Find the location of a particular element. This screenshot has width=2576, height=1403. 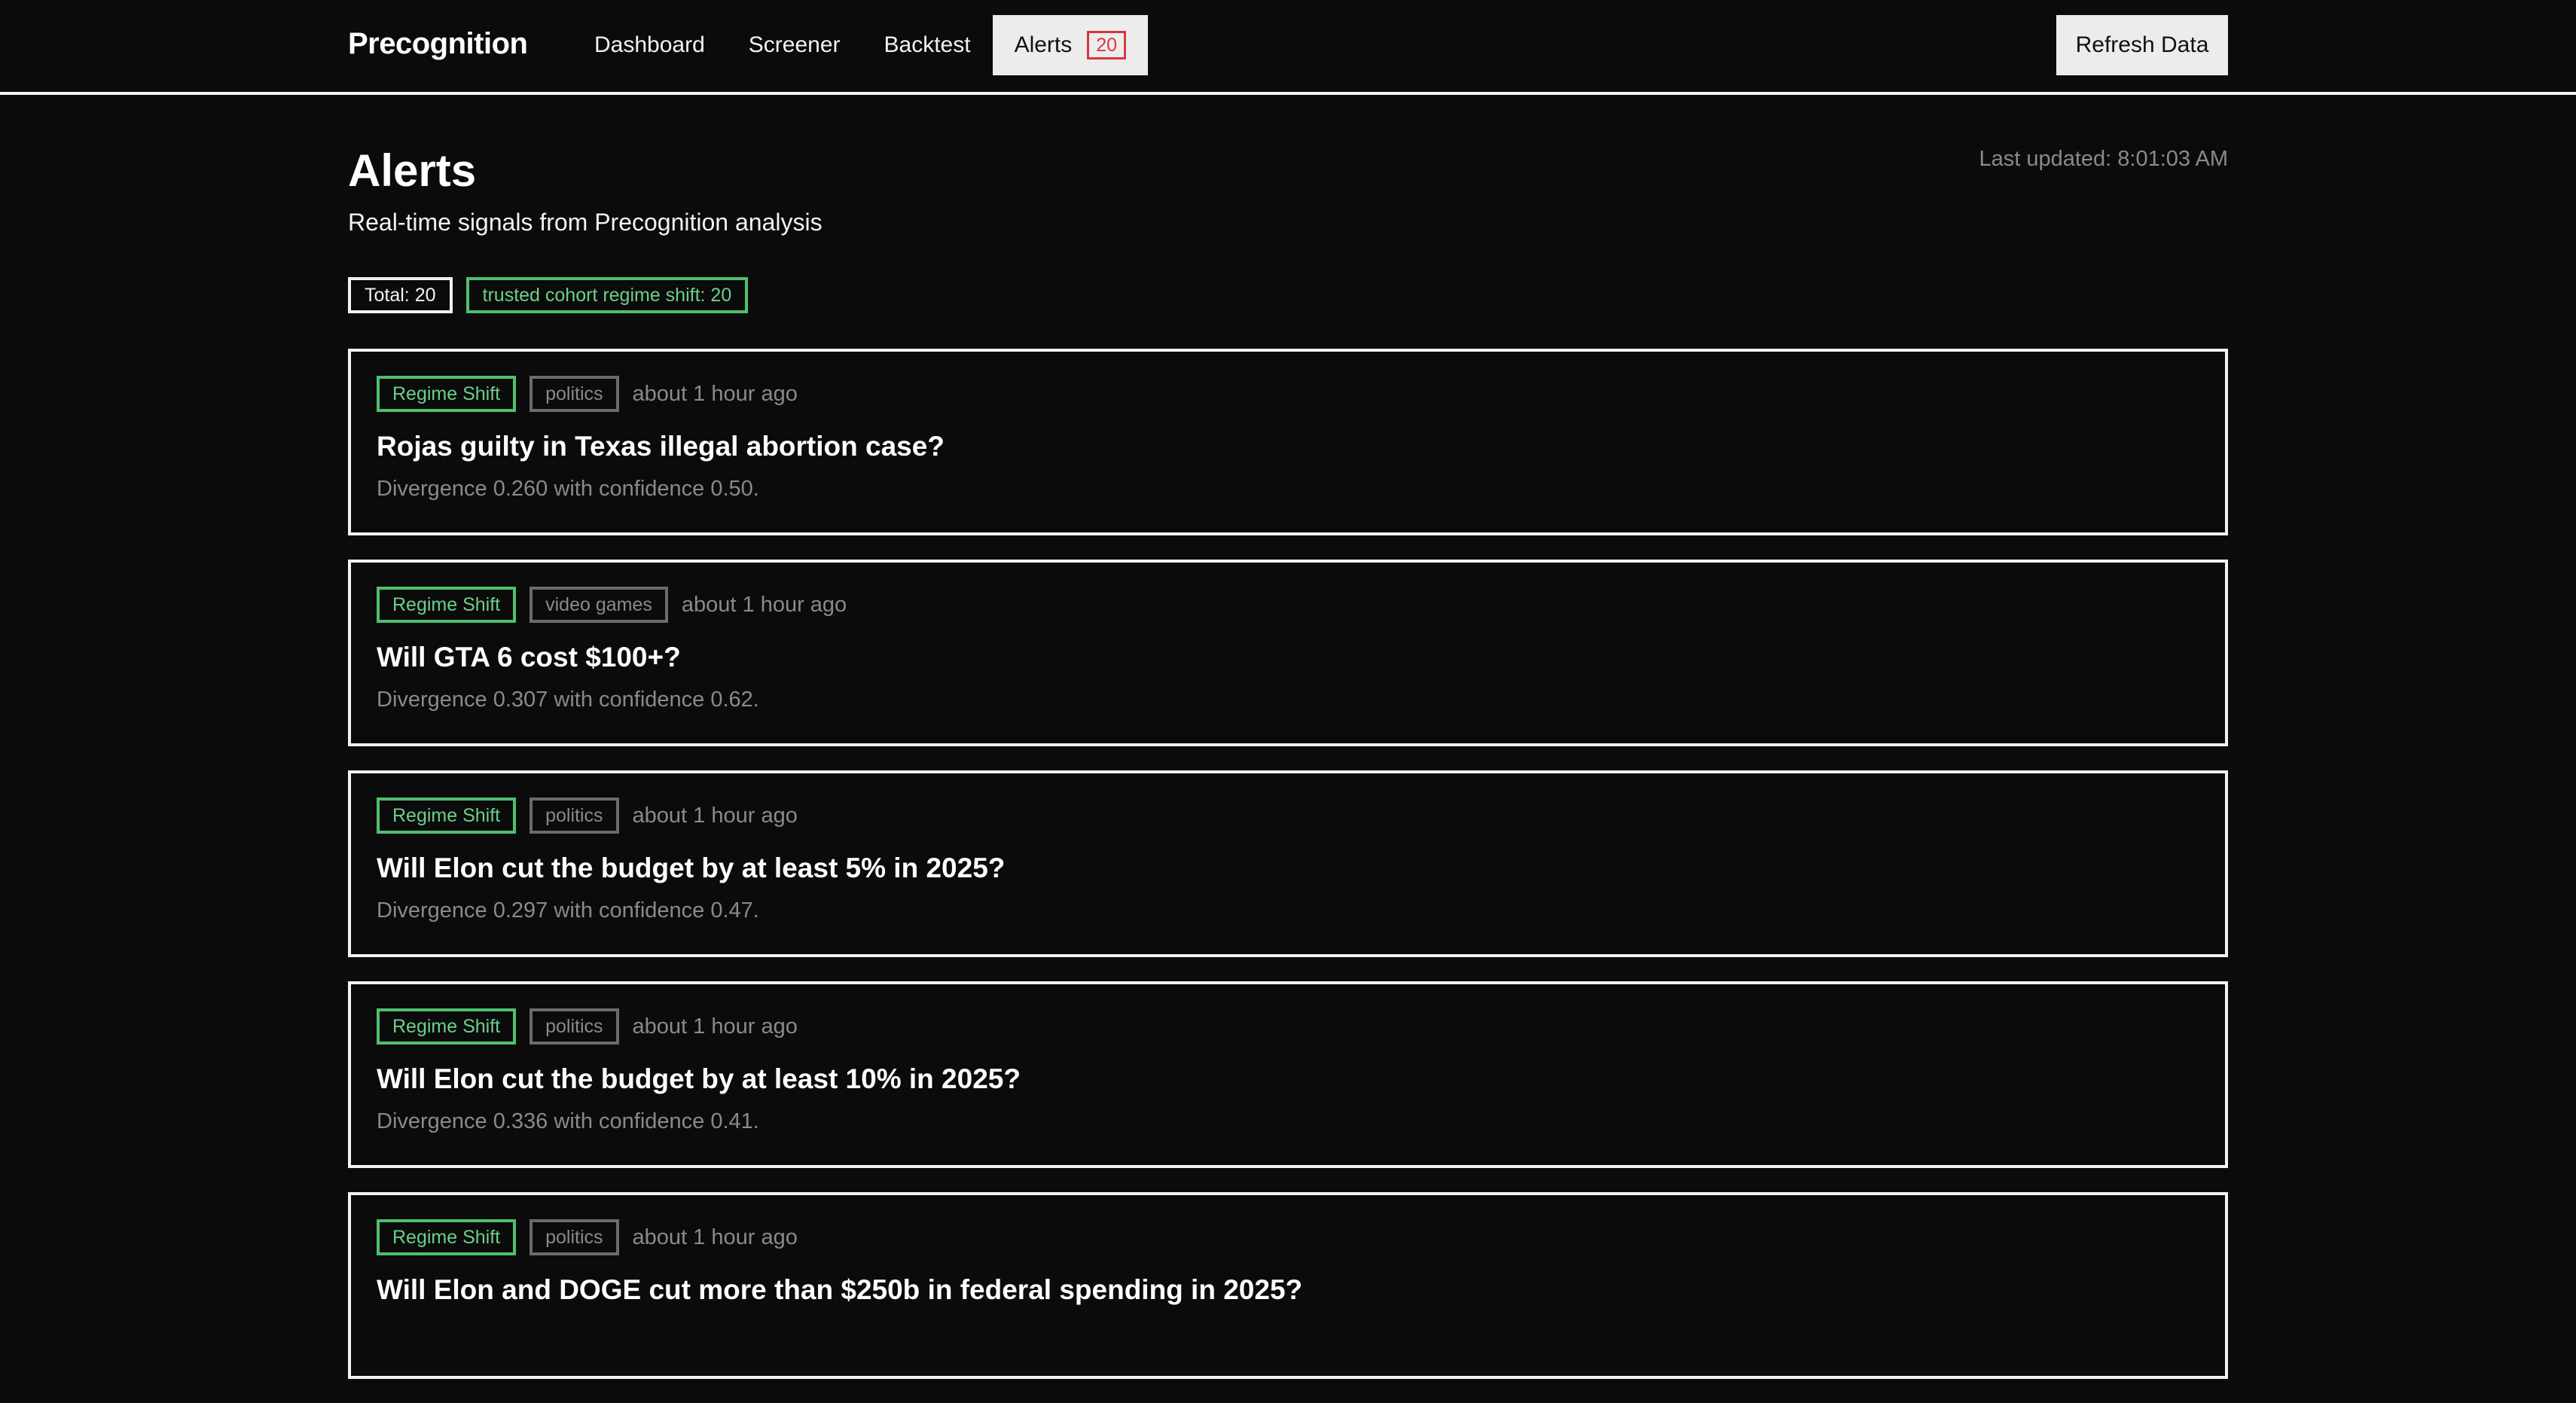

nav-alerts: Alerts 20 is located at coordinates (1070, 45).